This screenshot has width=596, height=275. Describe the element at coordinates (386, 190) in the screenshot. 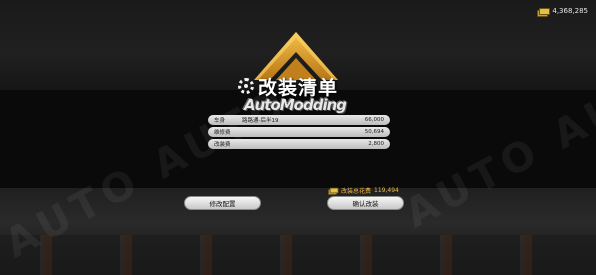

I see `total-value: 119,494` at that location.